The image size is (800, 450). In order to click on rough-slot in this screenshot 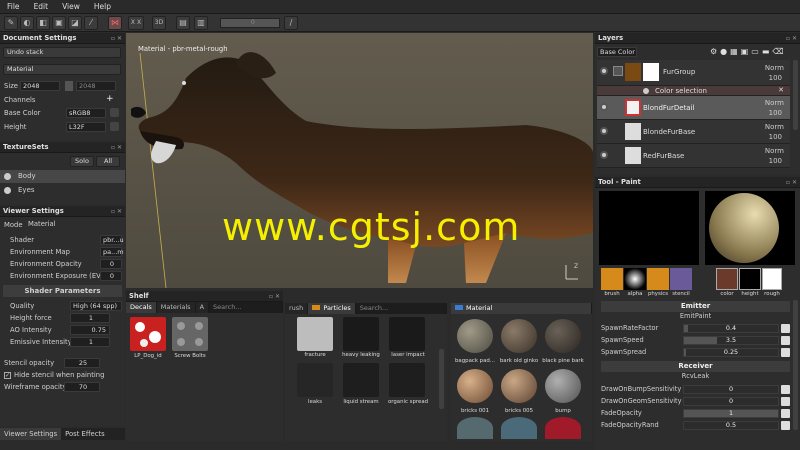, I will do `click(772, 279)`.